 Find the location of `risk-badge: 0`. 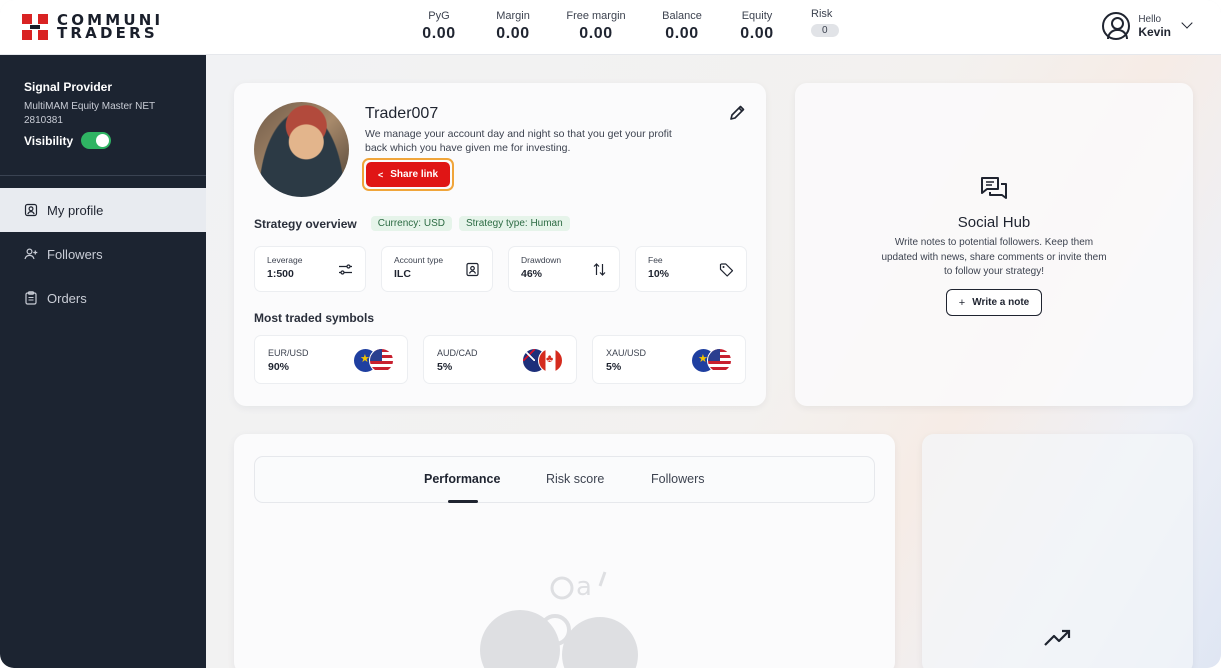

risk-badge: 0 is located at coordinates (825, 30).